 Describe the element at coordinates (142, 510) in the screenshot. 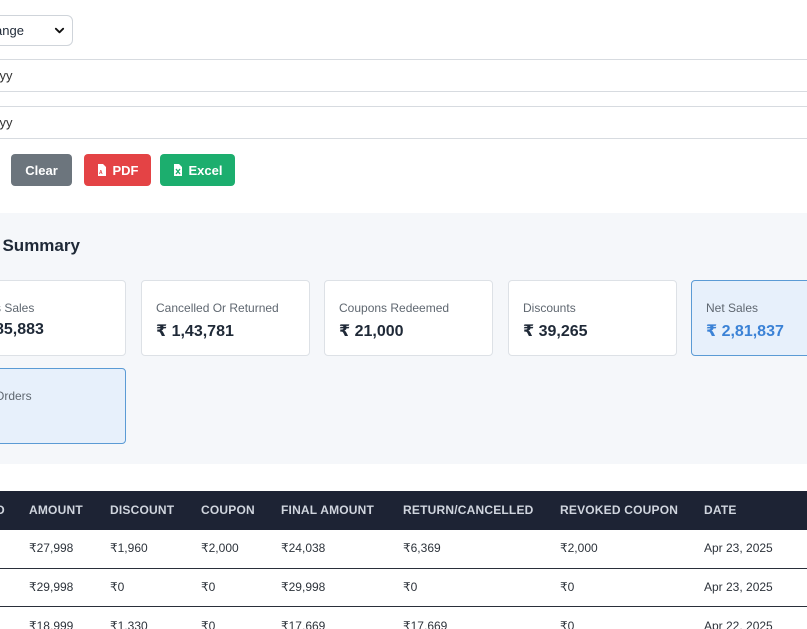

I see `column-header-discount: DISCOUNT` at that location.